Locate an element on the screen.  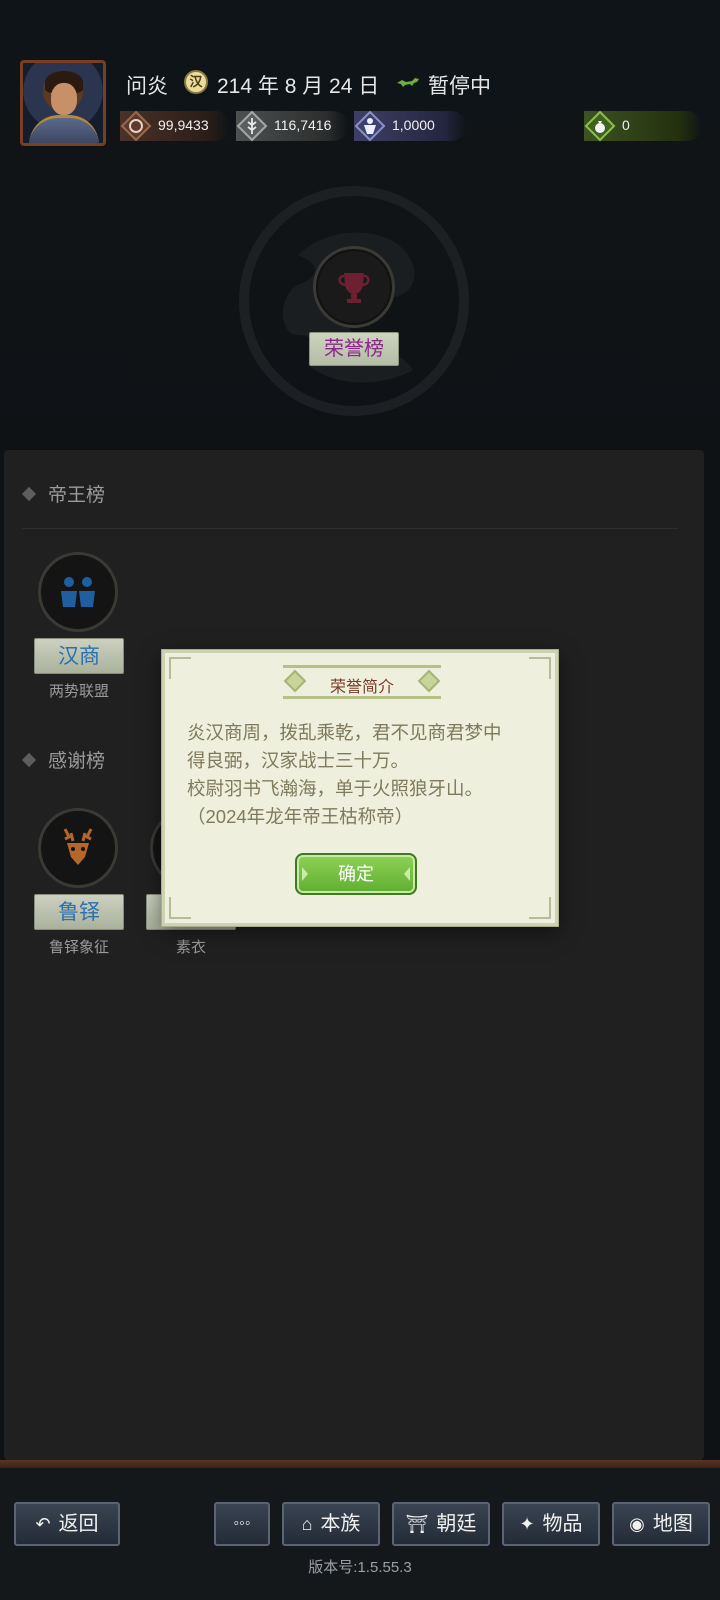
troops-resource: 1,0000 is located at coordinates (410, 126).